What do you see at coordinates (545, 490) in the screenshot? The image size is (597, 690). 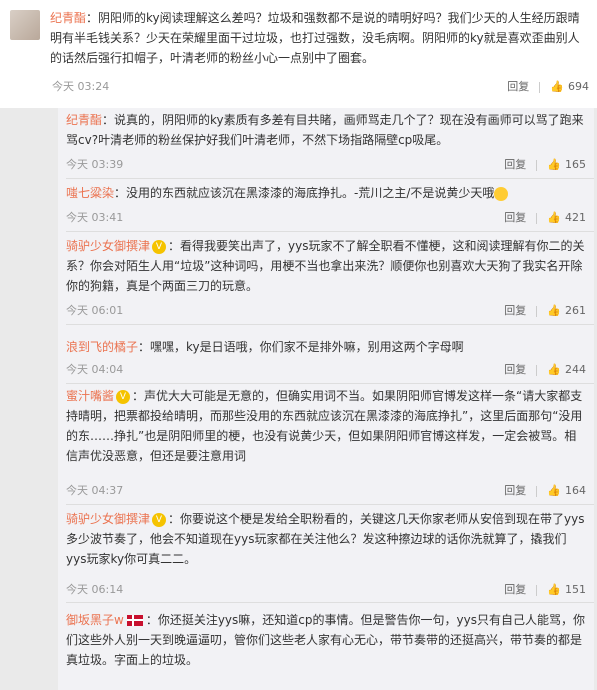 I see `reply-actions: 回复 👍 164` at bounding box center [545, 490].